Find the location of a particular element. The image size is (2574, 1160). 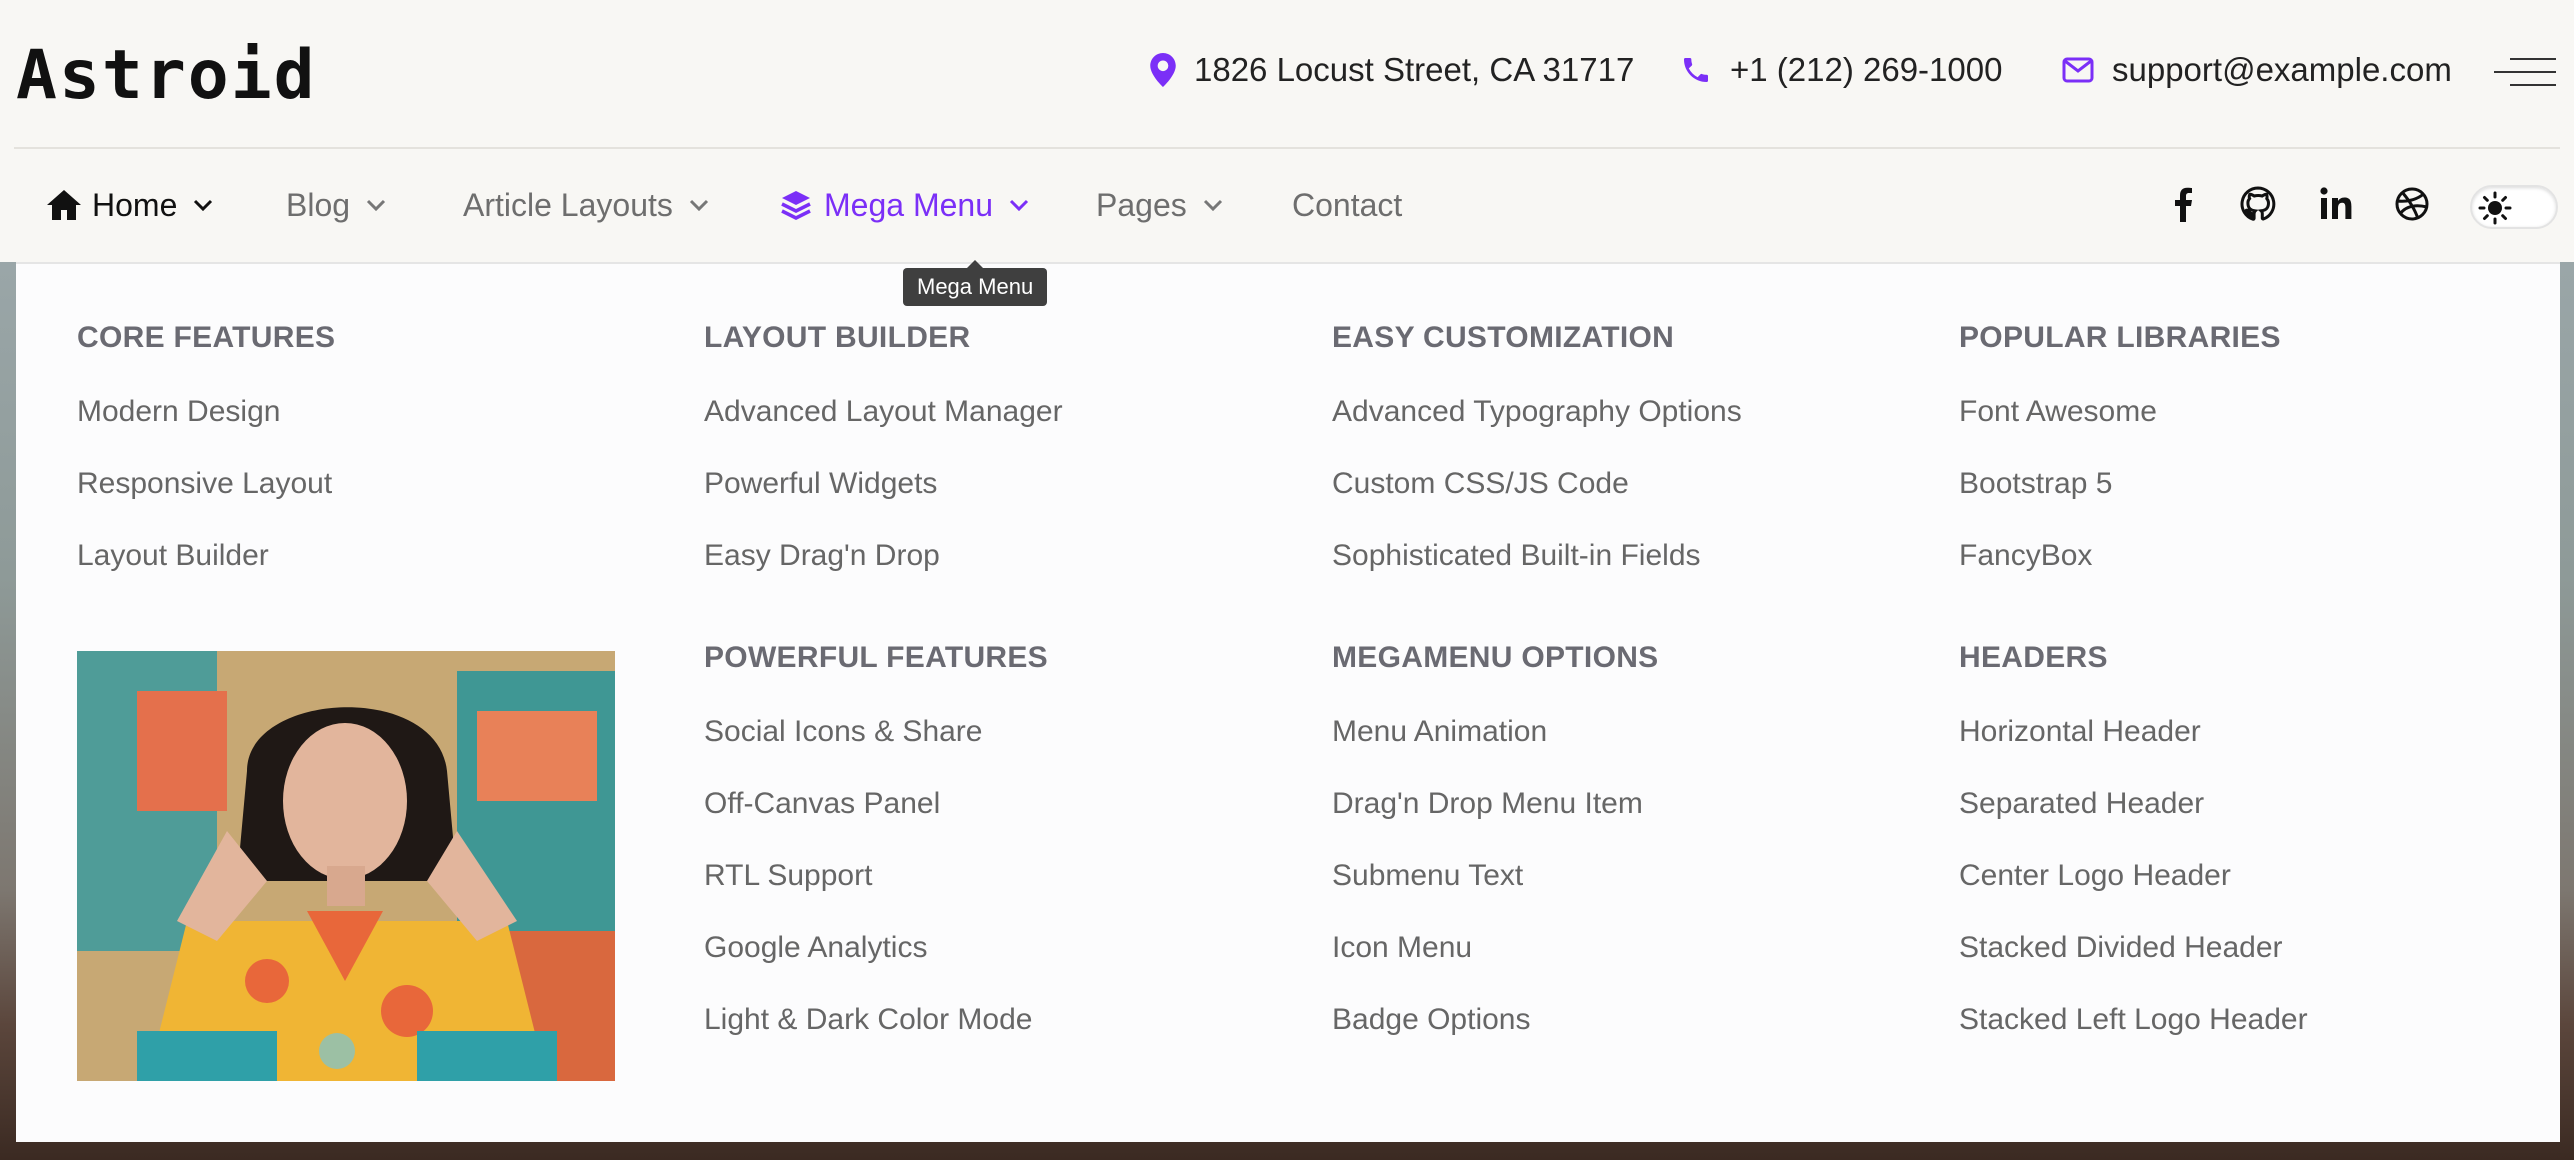

column-title: POPULAR LIBRARIES is located at coordinates (2120, 337).